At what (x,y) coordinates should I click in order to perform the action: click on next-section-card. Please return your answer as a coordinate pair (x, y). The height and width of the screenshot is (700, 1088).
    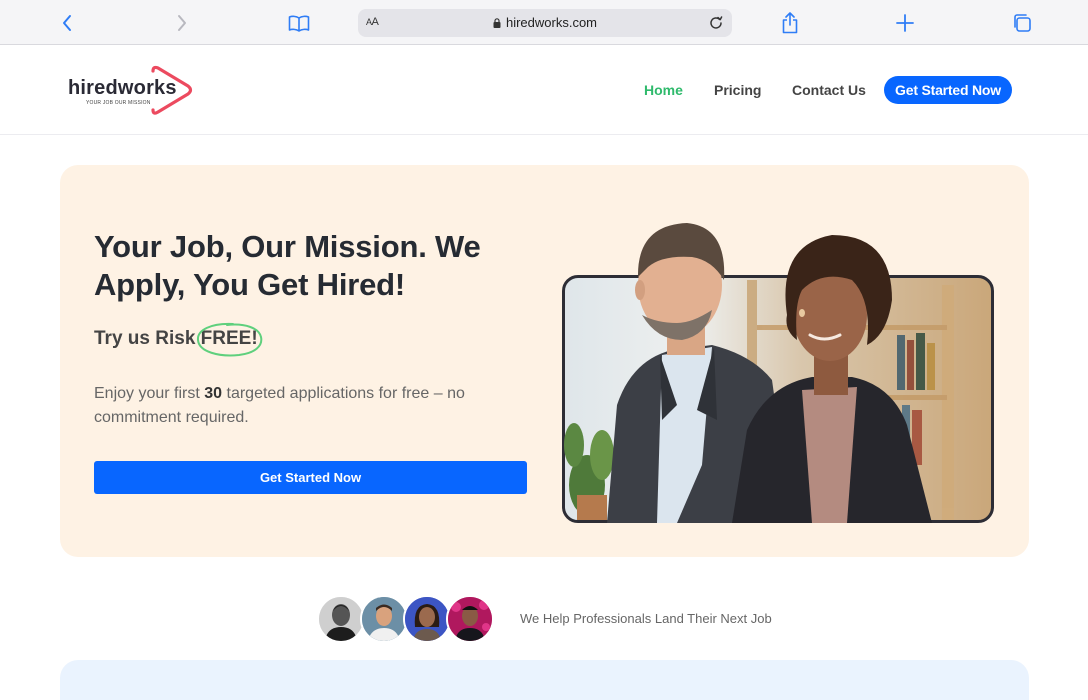
    Looking at the image, I should click on (544, 680).